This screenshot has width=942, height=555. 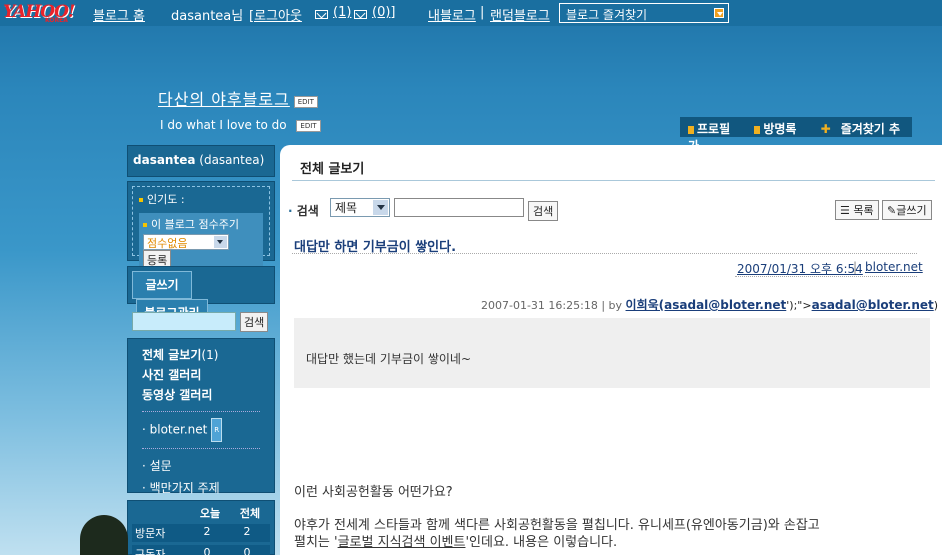 What do you see at coordinates (210, 513) in the screenshot?
I see `stats-head-today: 오늘` at bounding box center [210, 513].